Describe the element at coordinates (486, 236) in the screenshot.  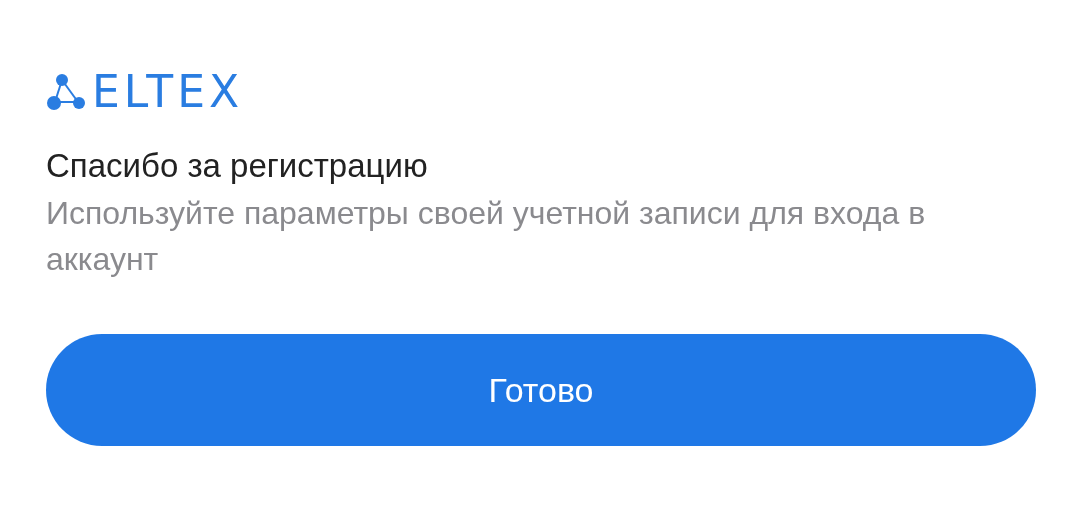
I see `message: Используйте параметры своей учетной записи для входа в аккаунт` at that location.